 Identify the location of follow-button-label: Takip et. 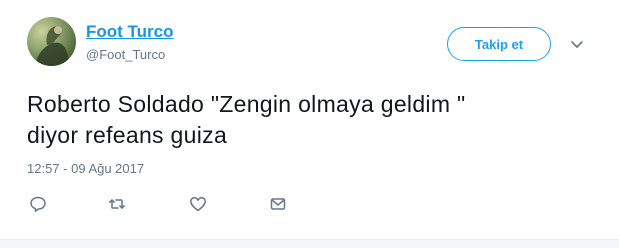
(499, 44).